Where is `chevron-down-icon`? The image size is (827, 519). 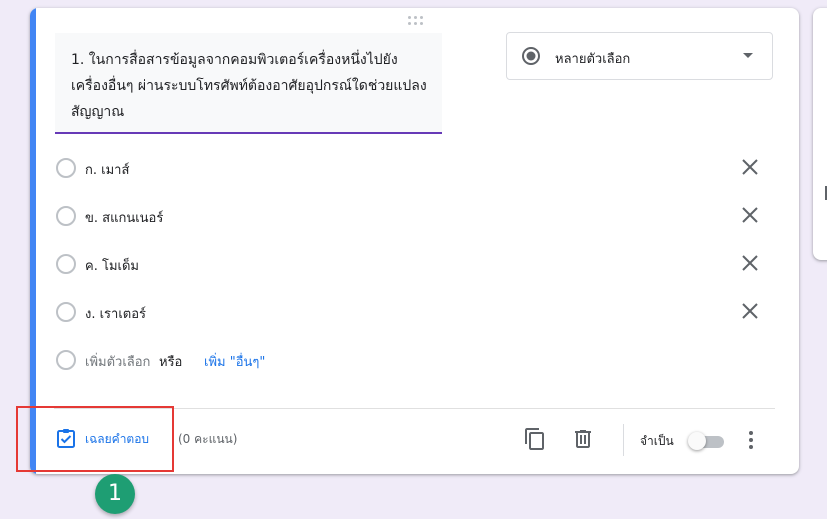 chevron-down-icon is located at coordinates (748, 55).